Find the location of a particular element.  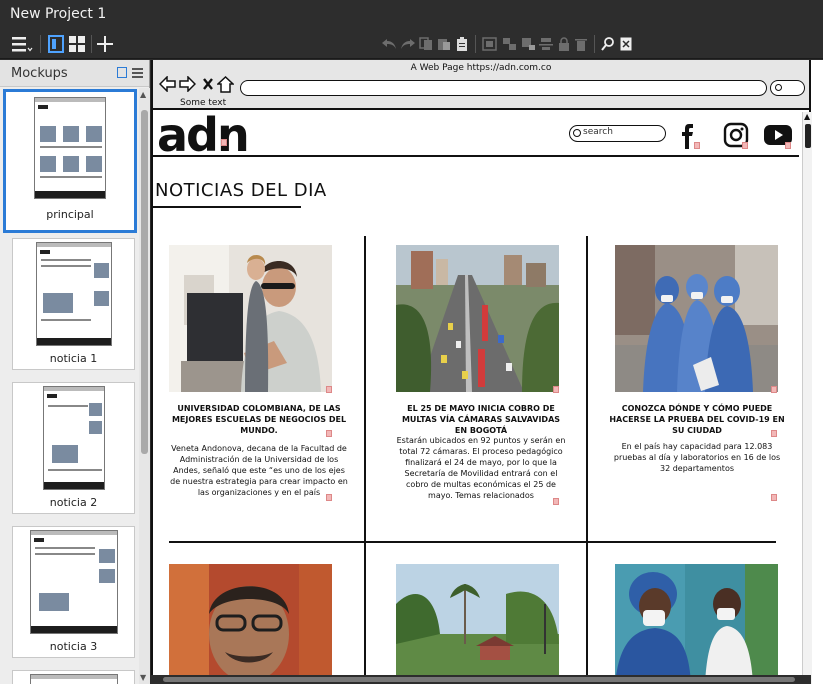

site-search-input: search is located at coordinates (617, 133).